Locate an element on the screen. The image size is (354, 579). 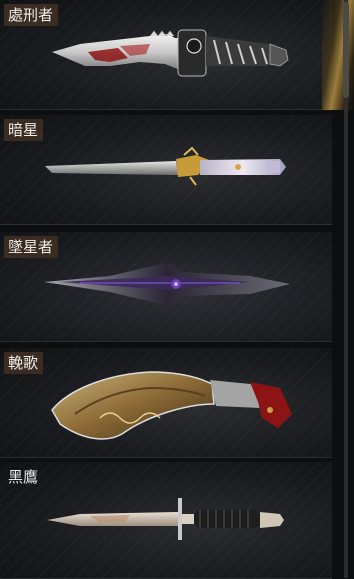
dark-purple-blade-icon is located at coordinates (167, 284).